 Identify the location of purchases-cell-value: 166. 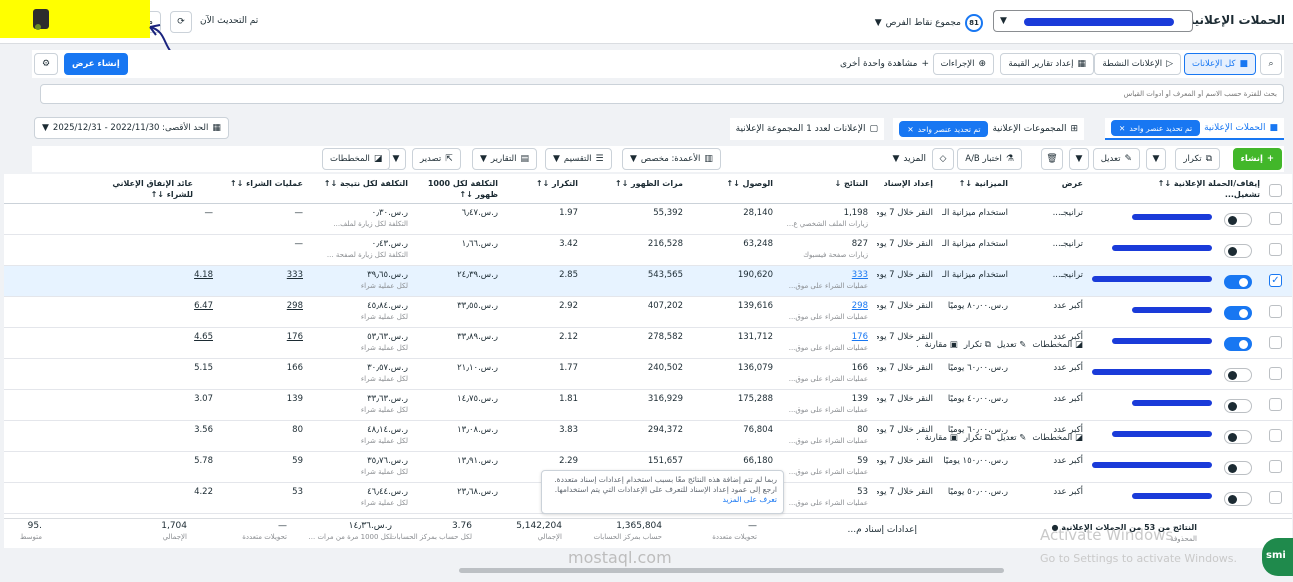
(295, 368).